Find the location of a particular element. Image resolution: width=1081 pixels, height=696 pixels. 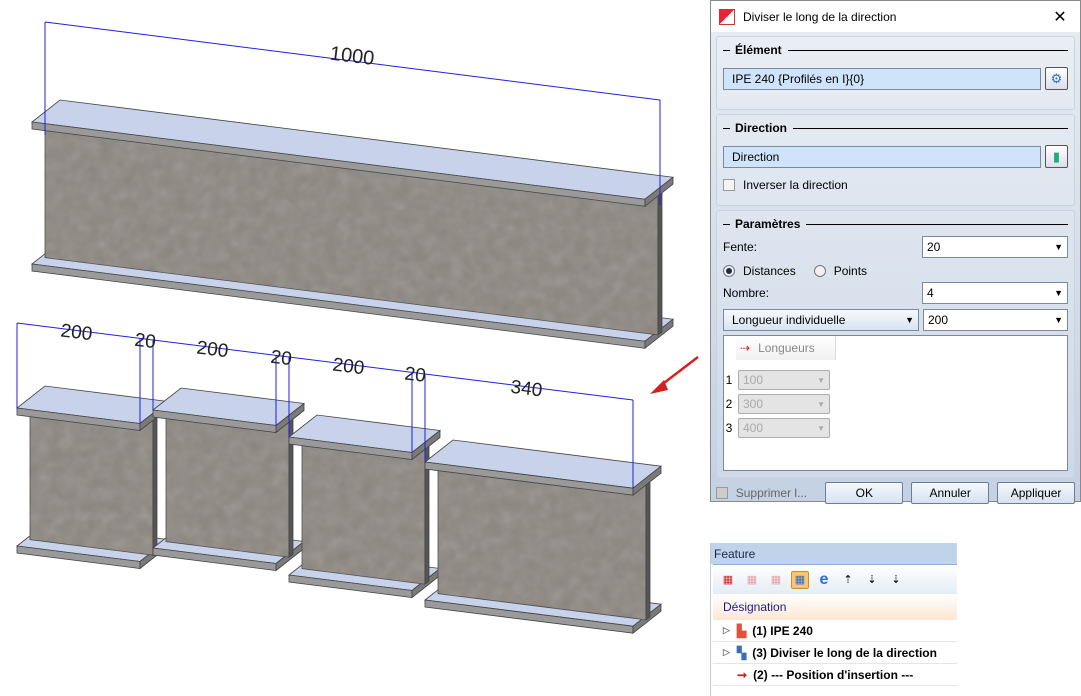

supprimer-checkbox is located at coordinates (722, 493).